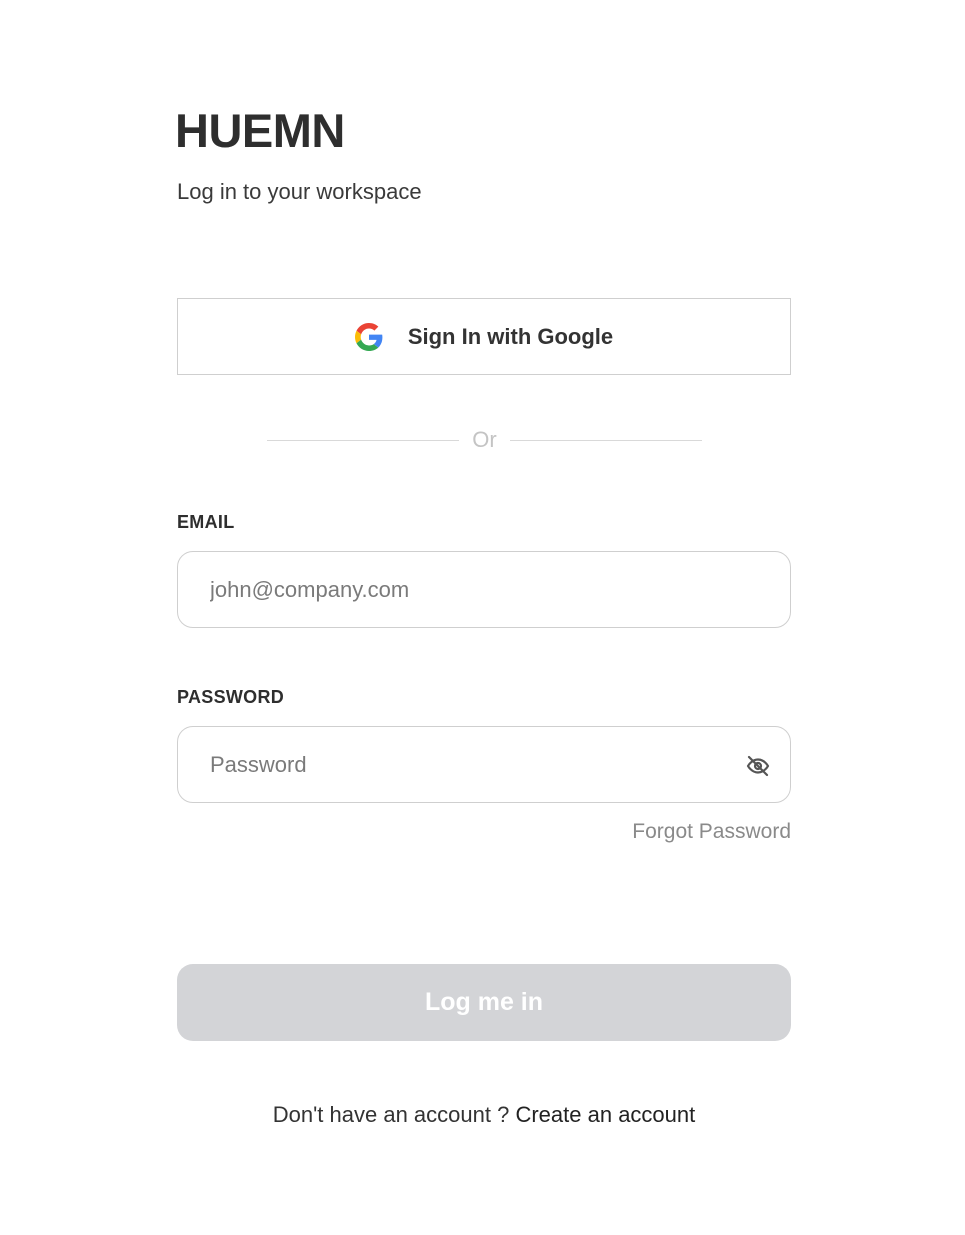 The image size is (965, 1235). I want to click on eye-off-icon, so click(758, 766).